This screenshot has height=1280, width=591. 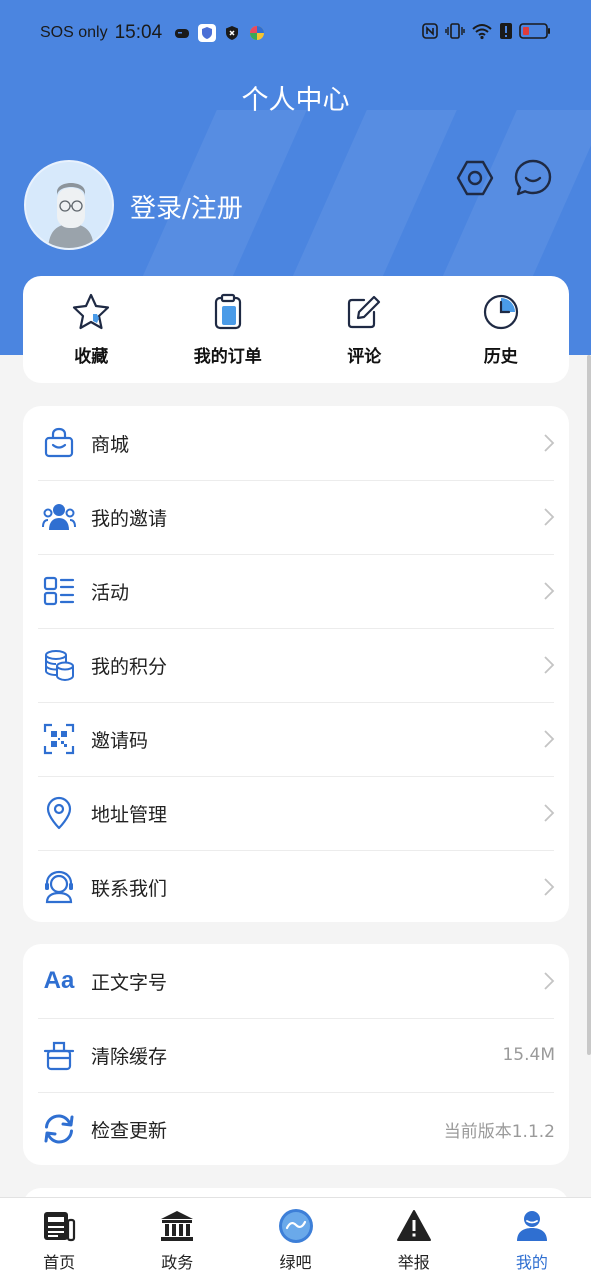 What do you see at coordinates (59, 1262) in the screenshot?
I see `tab-label: 首页` at bounding box center [59, 1262].